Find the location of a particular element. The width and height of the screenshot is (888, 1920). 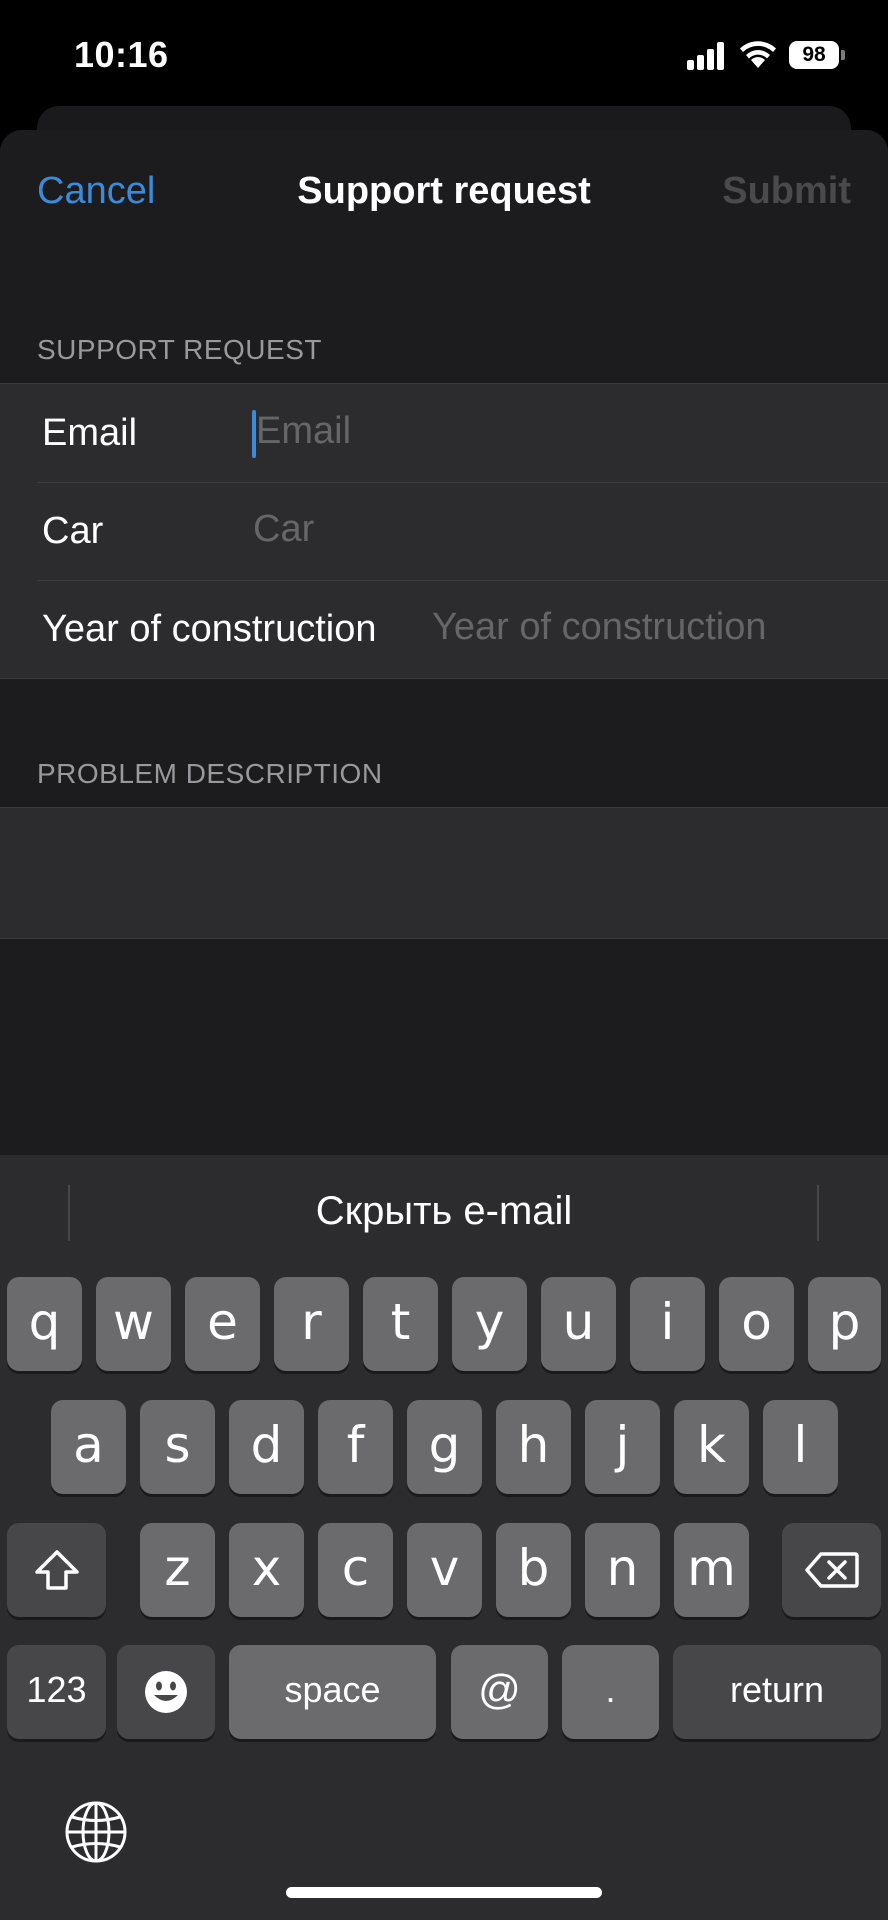

key-y: y is located at coordinates (489, 1324).